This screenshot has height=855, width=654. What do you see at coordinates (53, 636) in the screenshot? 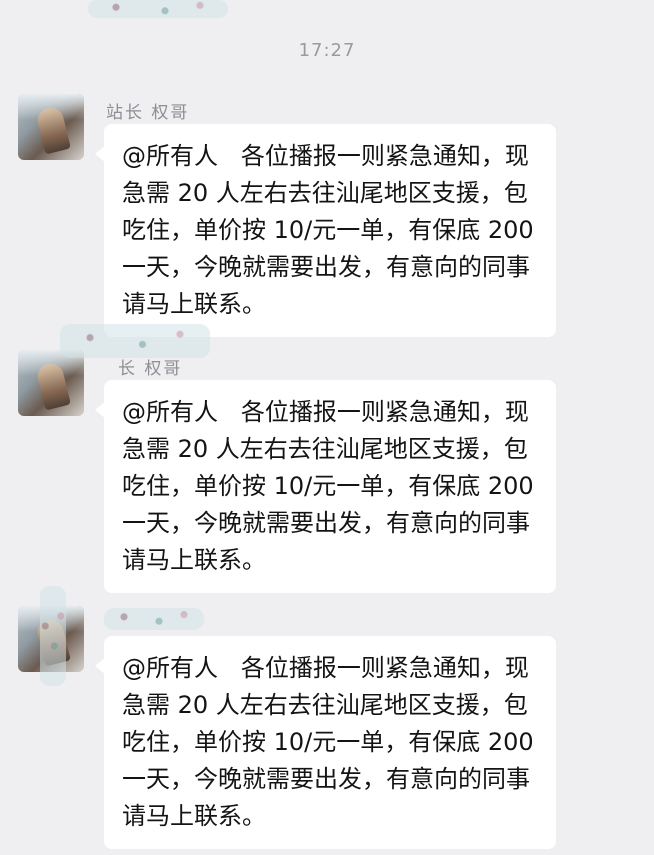
I see `redacted-avatar-overlay` at bounding box center [53, 636].